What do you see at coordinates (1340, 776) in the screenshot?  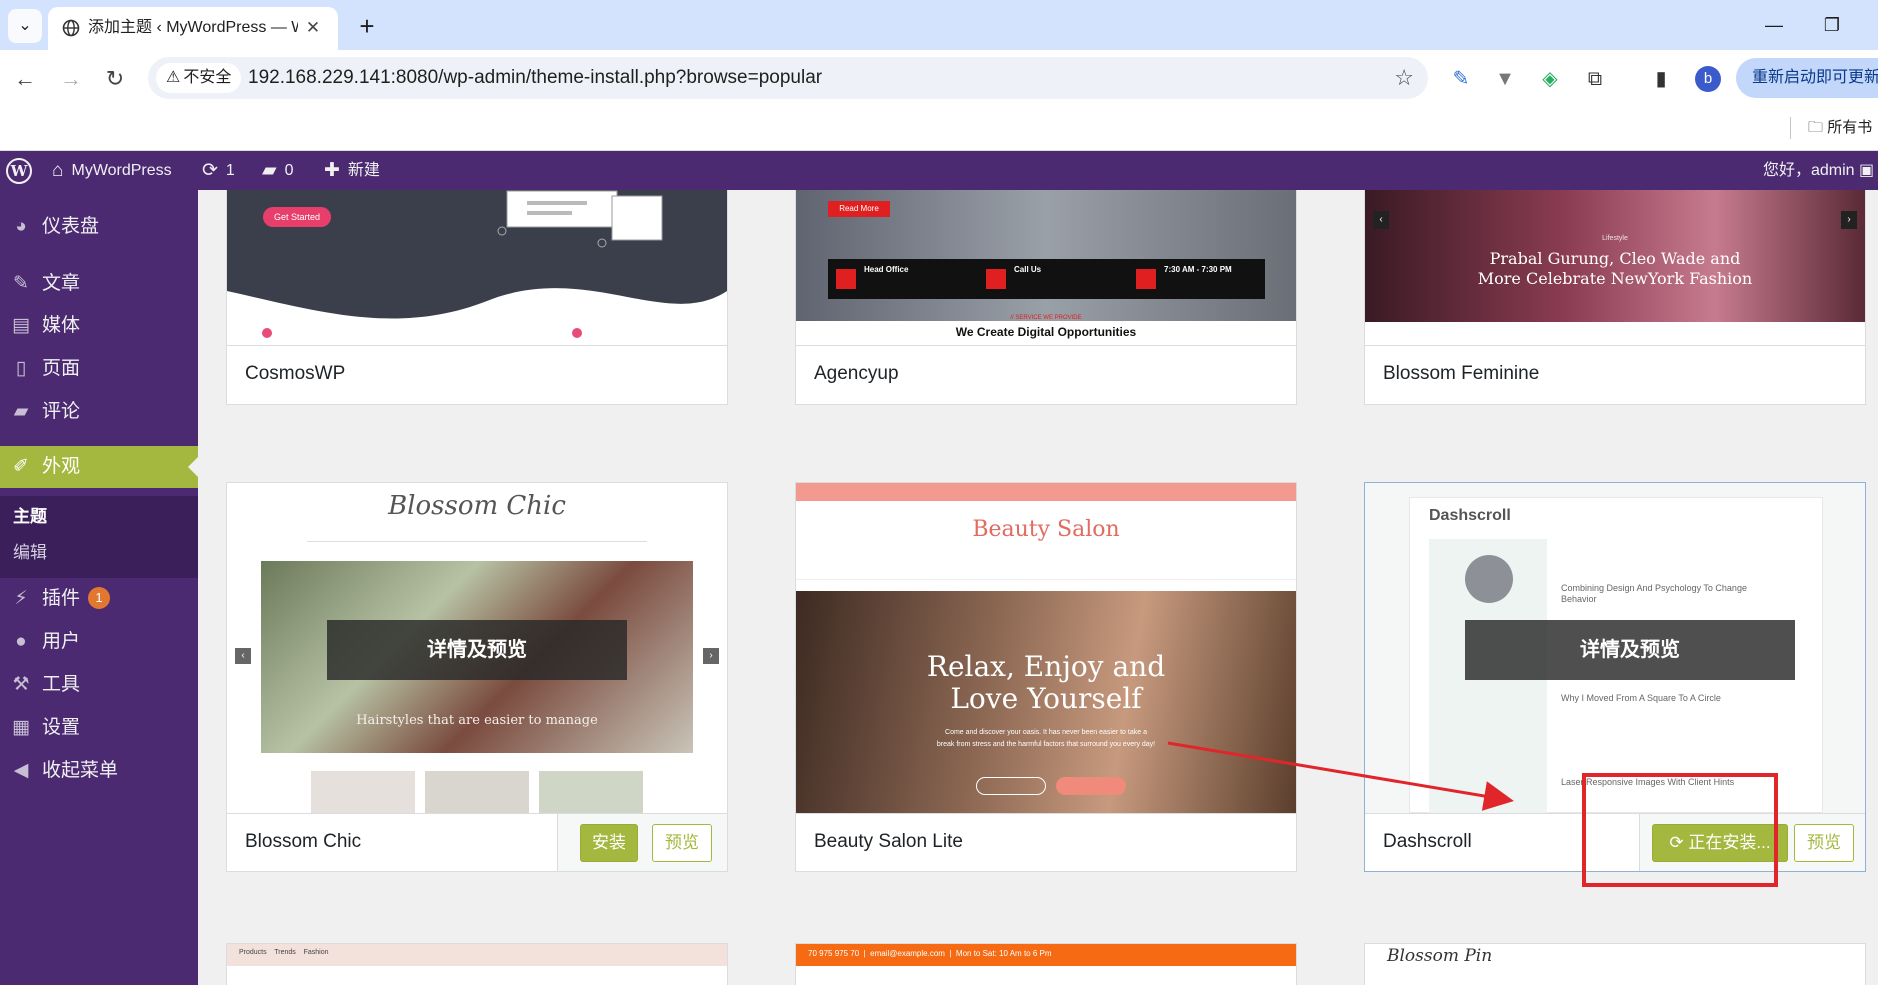 I see `annotation-arrow` at bounding box center [1340, 776].